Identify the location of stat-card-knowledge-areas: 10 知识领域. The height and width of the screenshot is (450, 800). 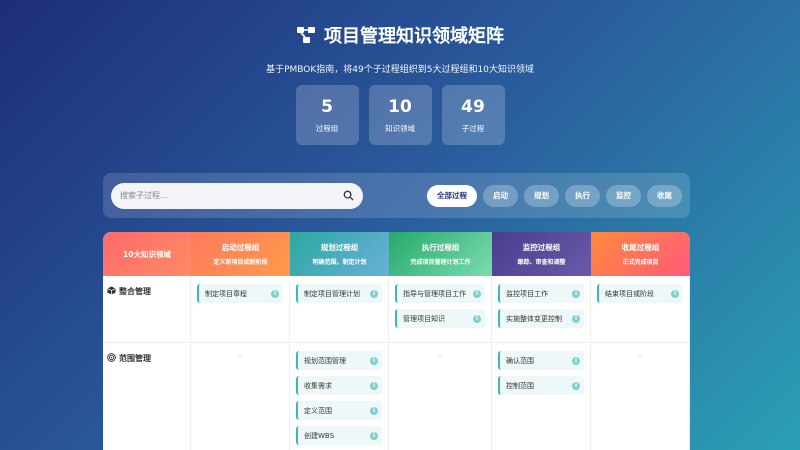
(400, 115).